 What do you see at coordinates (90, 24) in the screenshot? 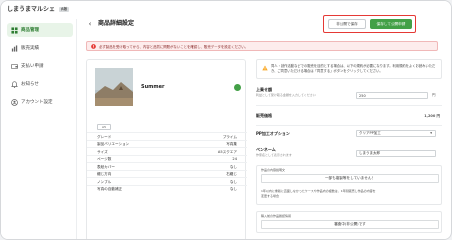
I see `chevron-left-icon: ‹` at bounding box center [90, 24].